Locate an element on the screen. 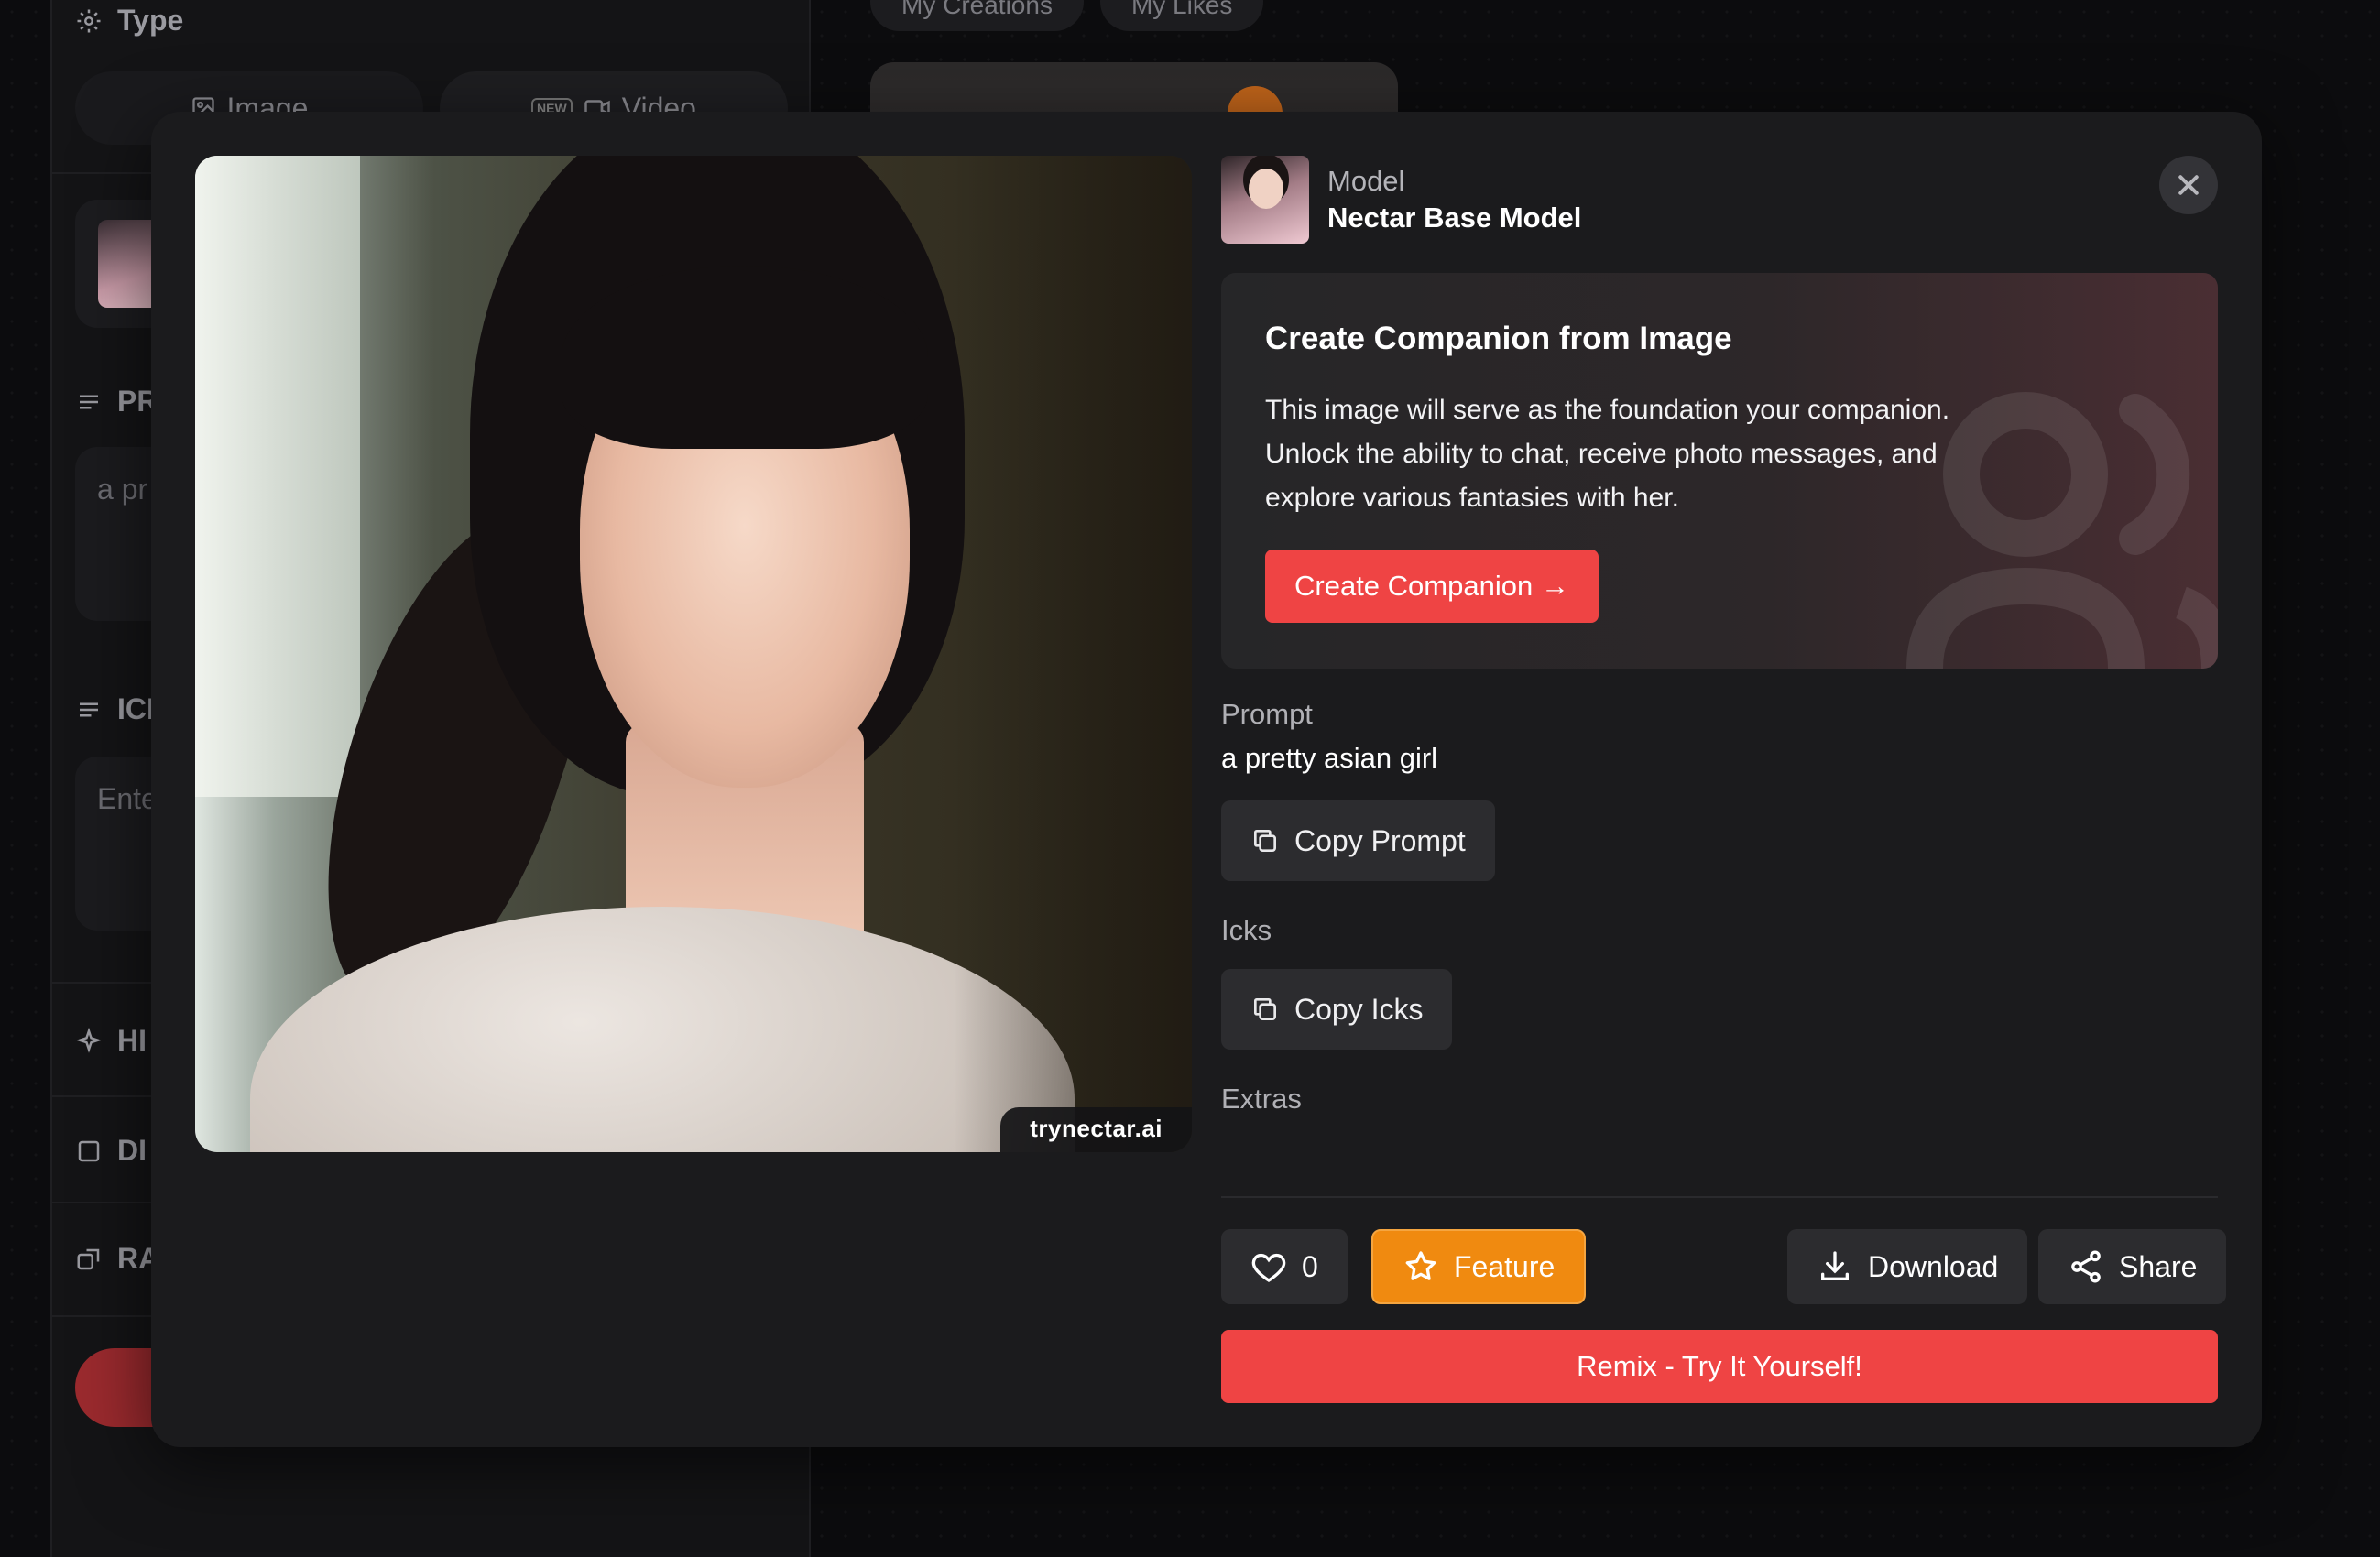 This screenshot has width=2380, height=1557. icks-section-title: ICI is located at coordinates (115, 709).